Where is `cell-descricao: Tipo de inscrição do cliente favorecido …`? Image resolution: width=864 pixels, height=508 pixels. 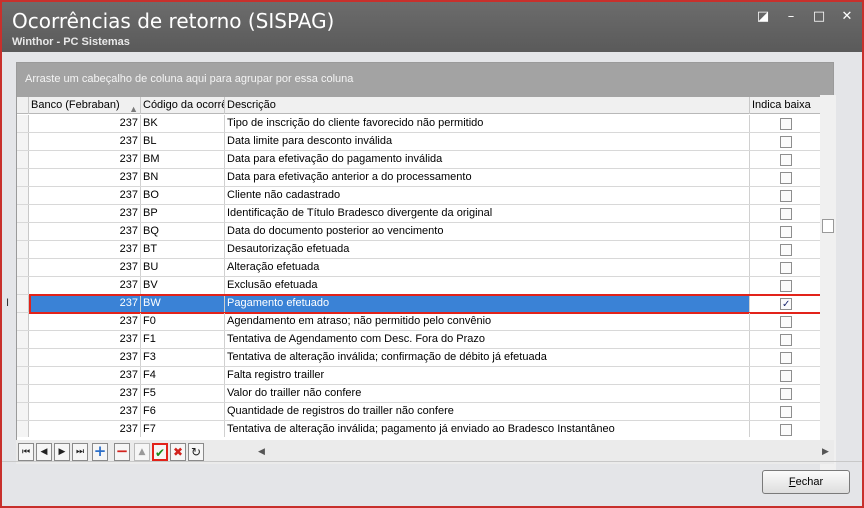 cell-descricao: Tipo de inscrição do cliente favorecido … is located at coordinates (487, 123).